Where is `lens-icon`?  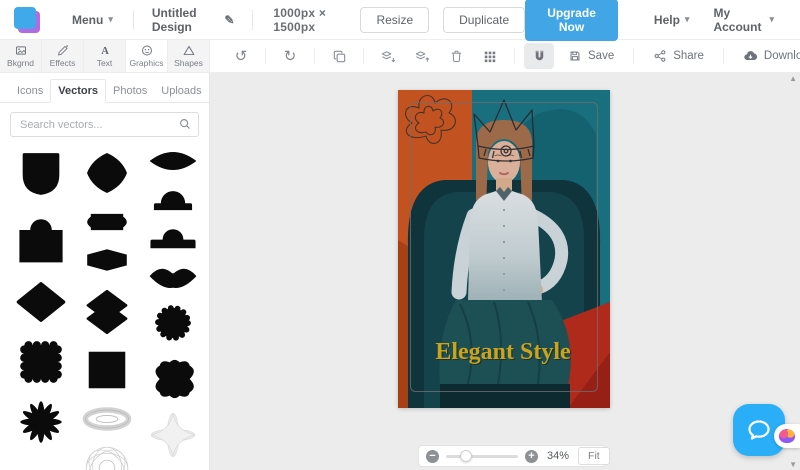 lens-icon is located at coordinates (173, 161).